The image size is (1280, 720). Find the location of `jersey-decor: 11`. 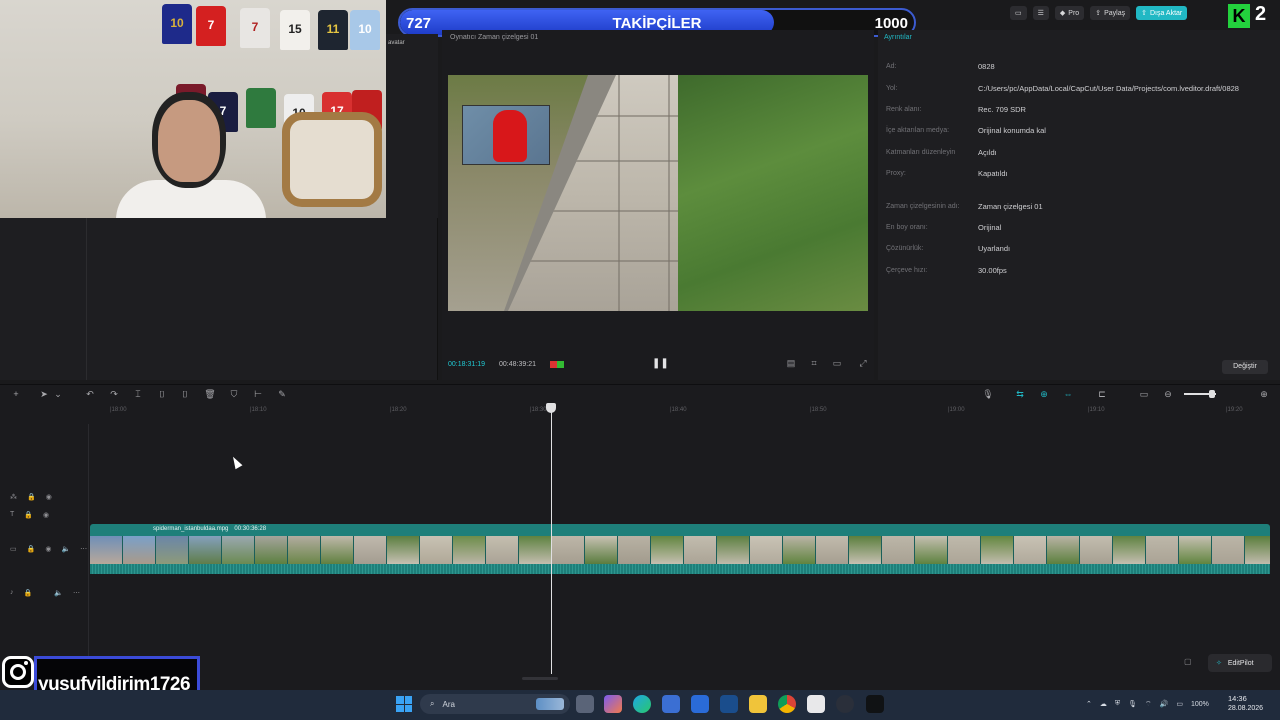

jersey-decor: 11 is located at coordinates (333, 30).